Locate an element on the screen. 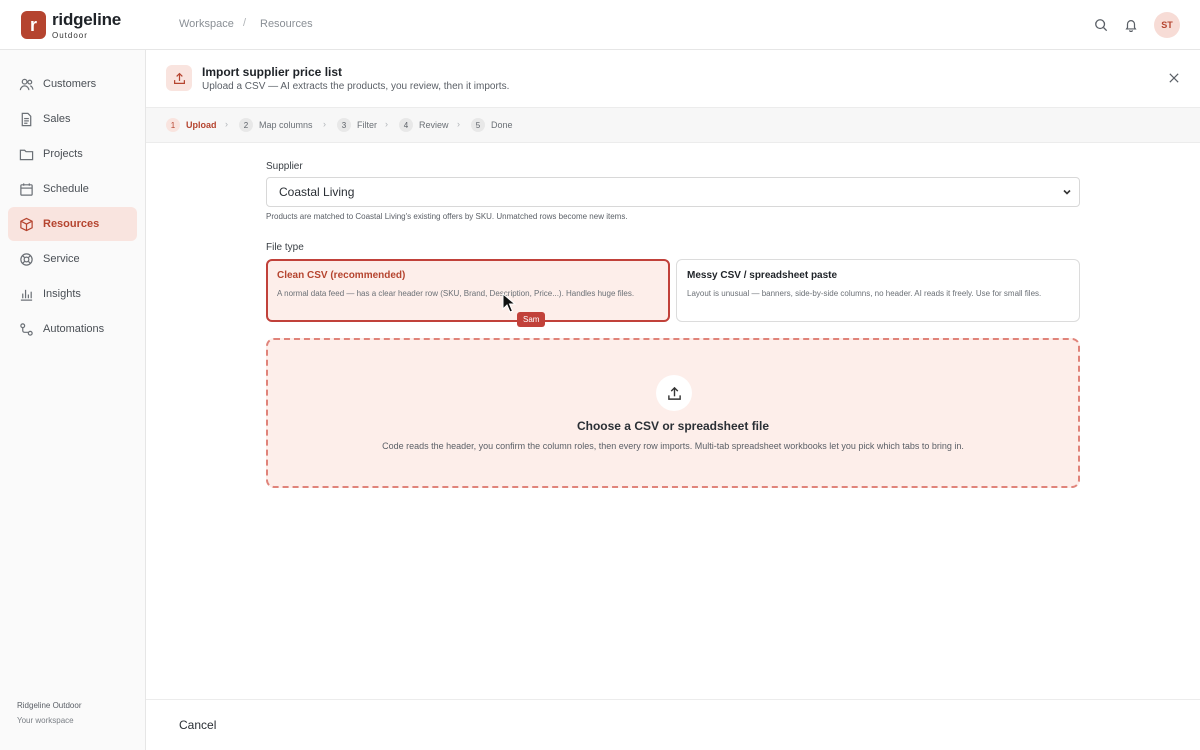  step-upload: 1 Upload is located at coordinates (191, 125).